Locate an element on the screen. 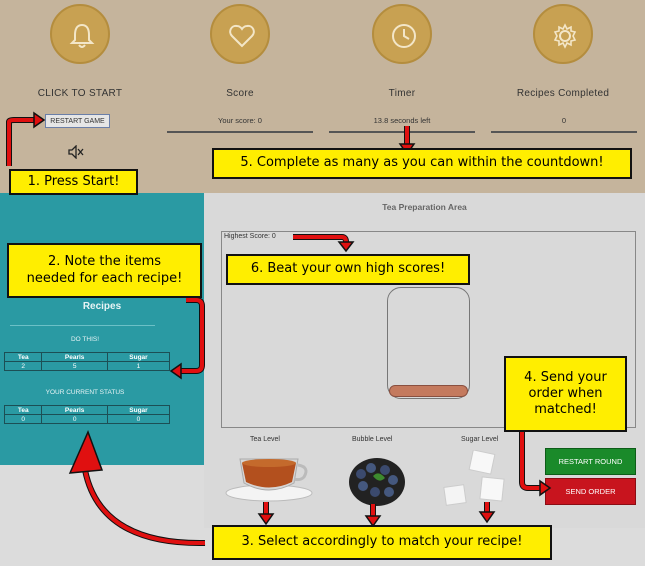 This screenshot has width=645, height=566. callout-press-start: 1. Press Start! is located at coordinates (73, 182).